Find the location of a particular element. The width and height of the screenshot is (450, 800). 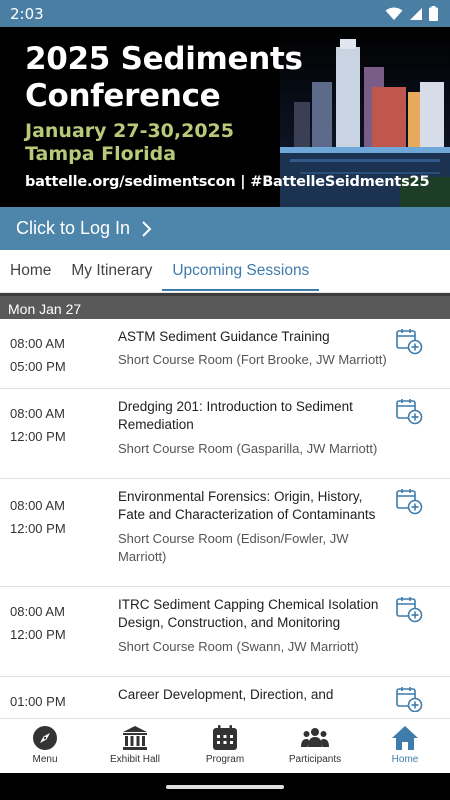

conference-dates-line: January 27-30,2025 is located at coordinates (129, 131).